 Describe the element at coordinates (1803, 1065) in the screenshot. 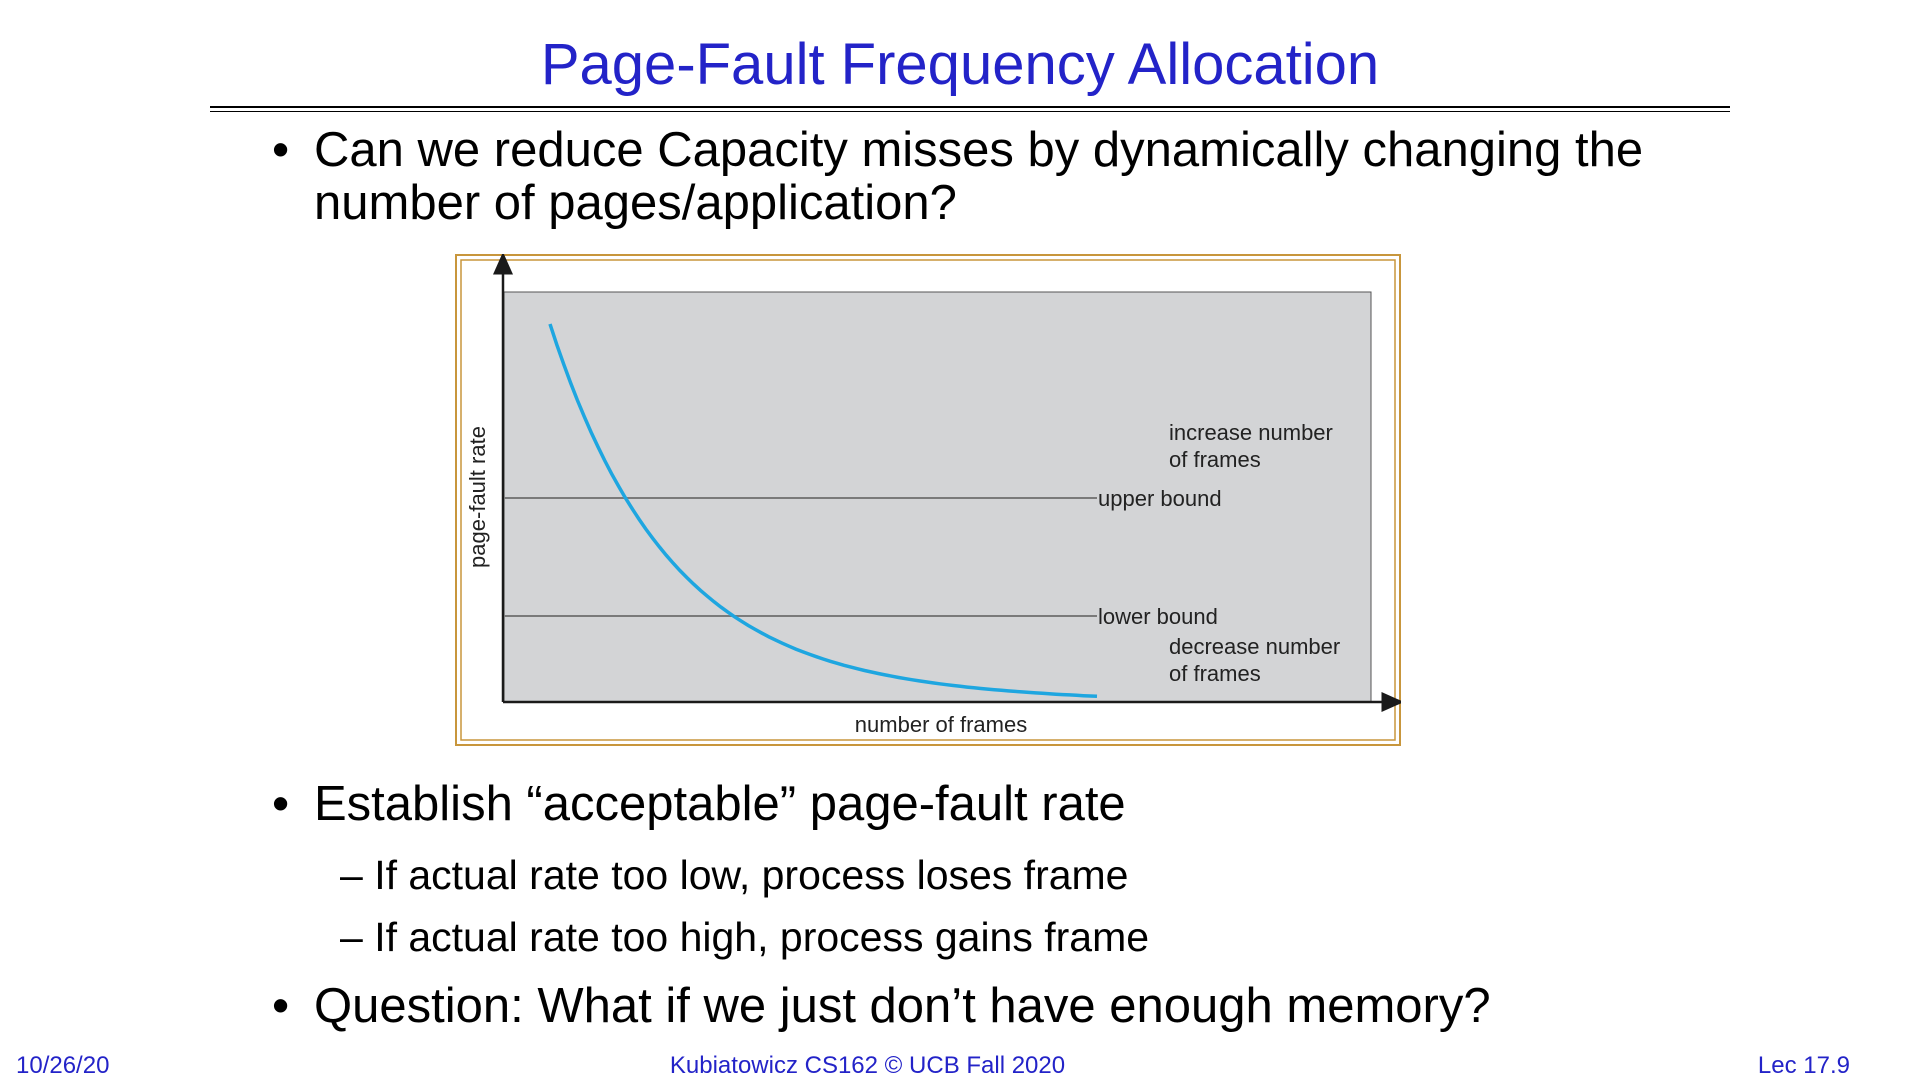

I see `footer-lecture: Lec 17.9` at that location.